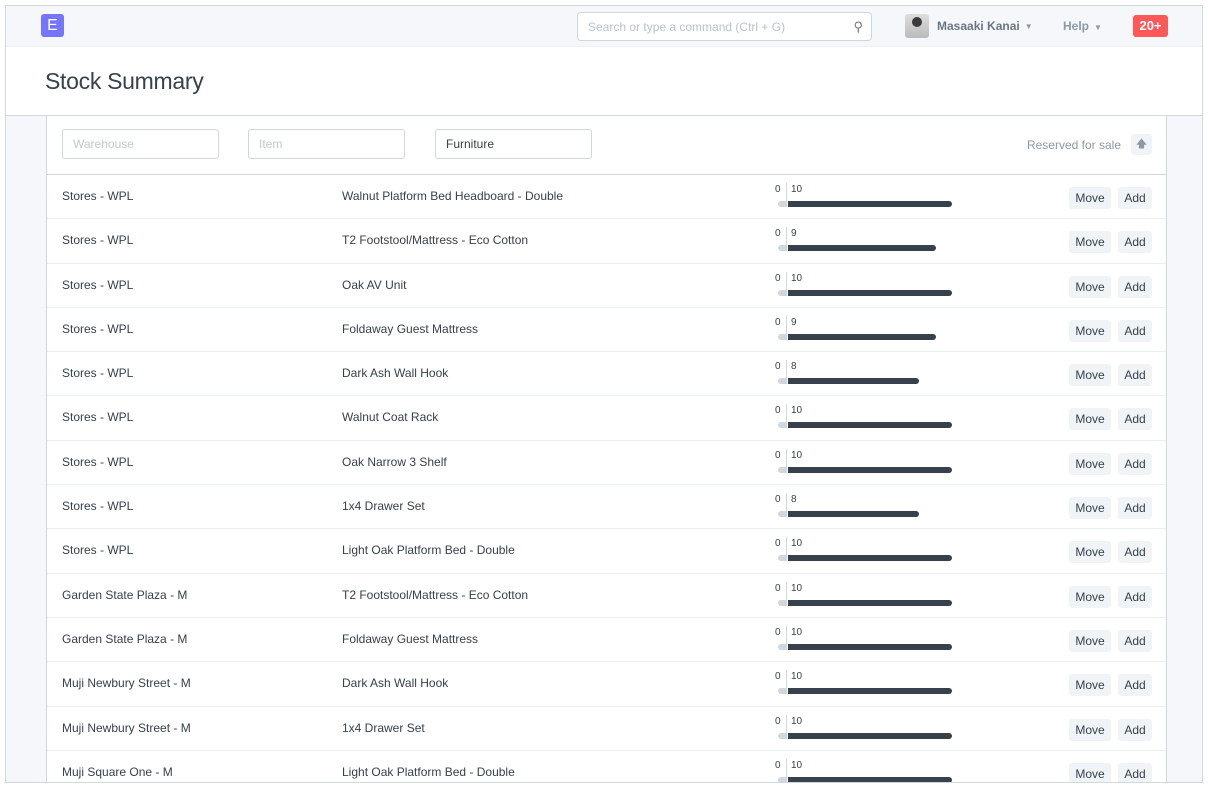 The width and height of the screenshot is (1208, 788). What do you see at coordinates (1082, 26) in the screenshot?
I see `help-menu: Help ▼` at bounding box center [1082, 26].